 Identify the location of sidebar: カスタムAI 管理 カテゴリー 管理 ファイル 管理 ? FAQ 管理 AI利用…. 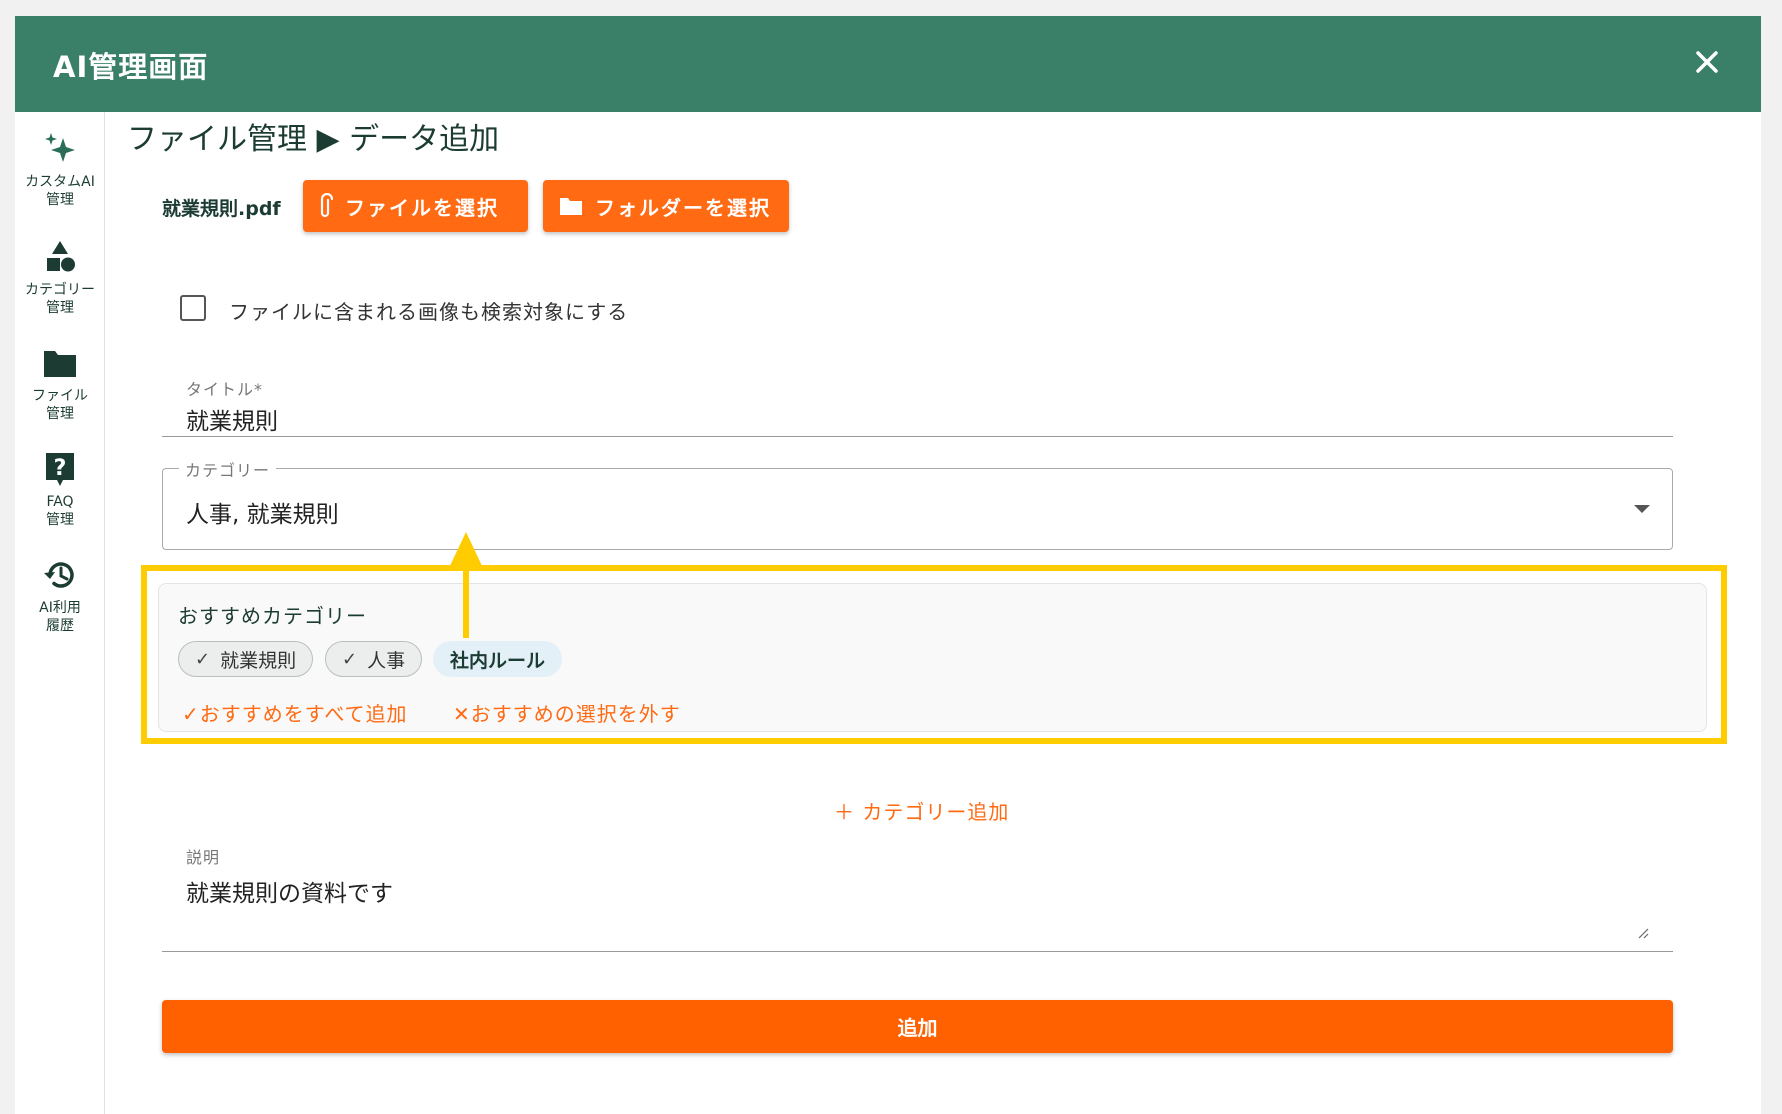
(60, 613).